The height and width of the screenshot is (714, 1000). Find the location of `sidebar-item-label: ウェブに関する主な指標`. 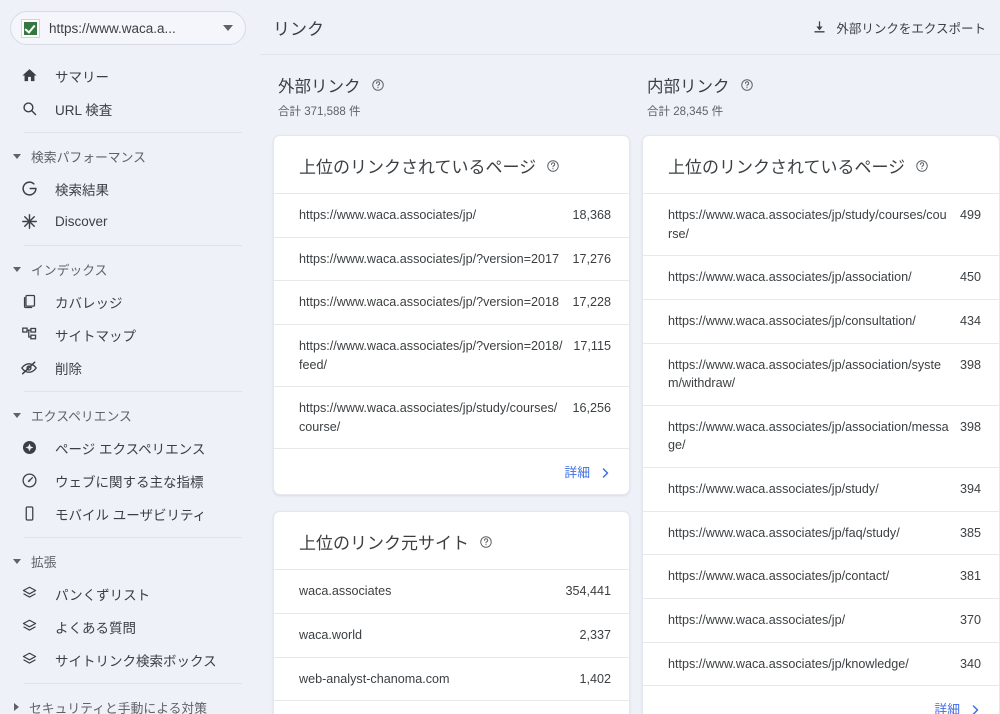

sidebar-item-label: ウェブに関する主な指標 is located at coordinates (129, 482).